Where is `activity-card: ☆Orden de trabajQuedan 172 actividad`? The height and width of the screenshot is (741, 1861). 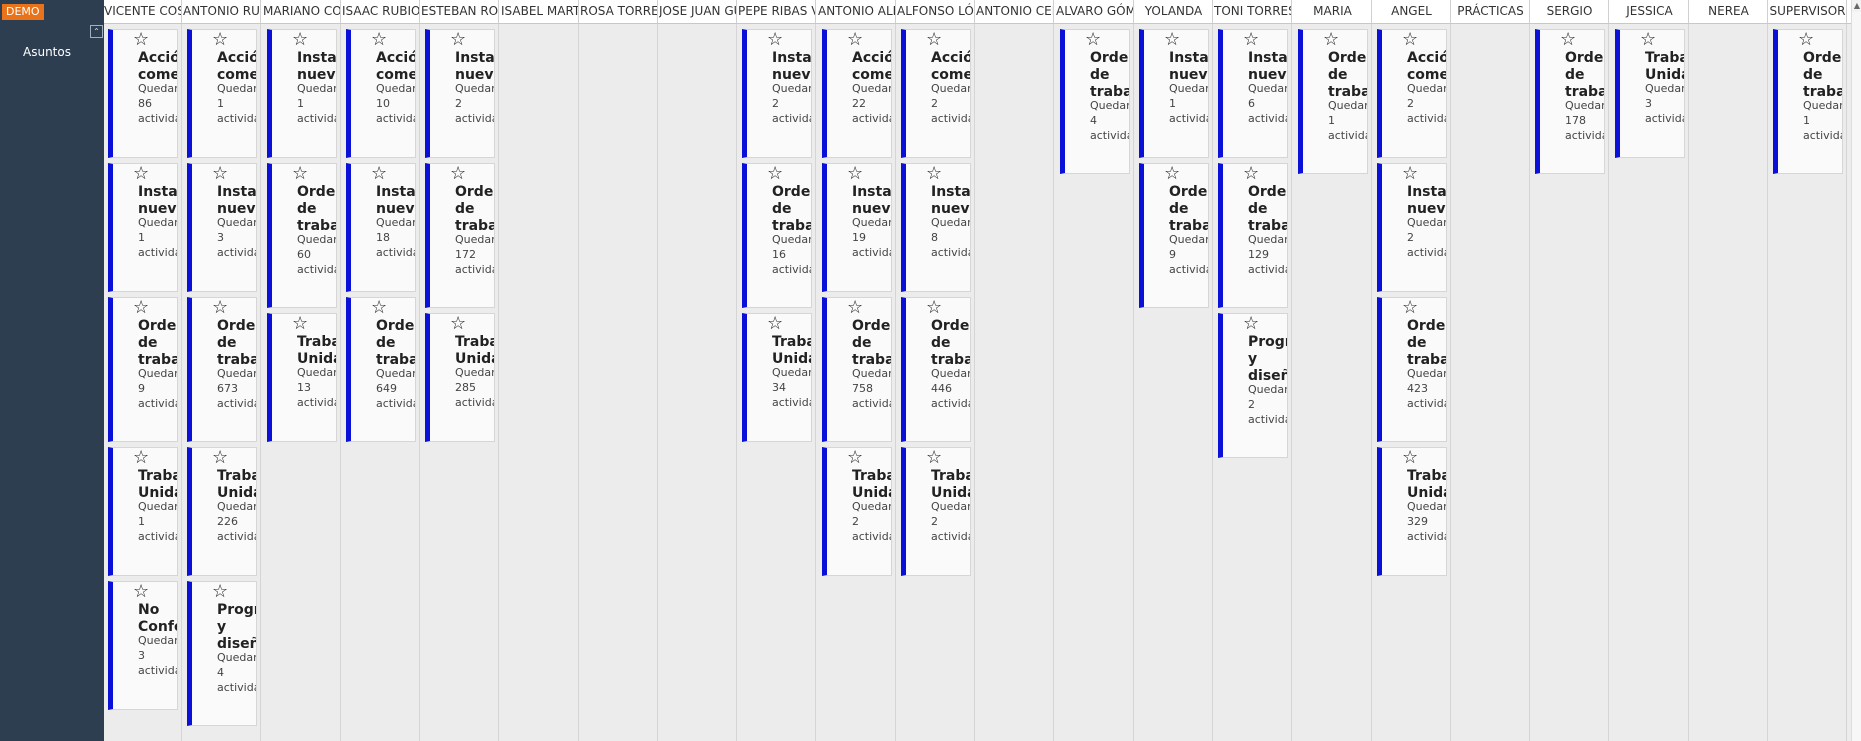
activity-card: ☆Orden de trabajQuedan 172 actividad is located at coordinates (460, 235).